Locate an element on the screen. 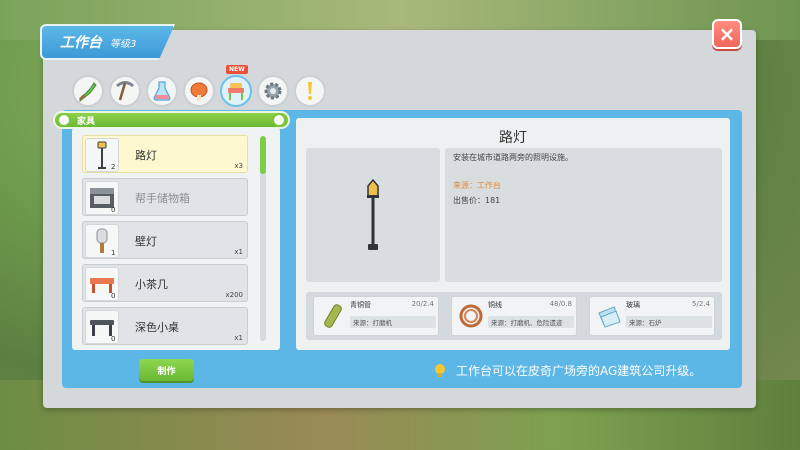  category-label-left-cap is located at coordinates (64, 120).